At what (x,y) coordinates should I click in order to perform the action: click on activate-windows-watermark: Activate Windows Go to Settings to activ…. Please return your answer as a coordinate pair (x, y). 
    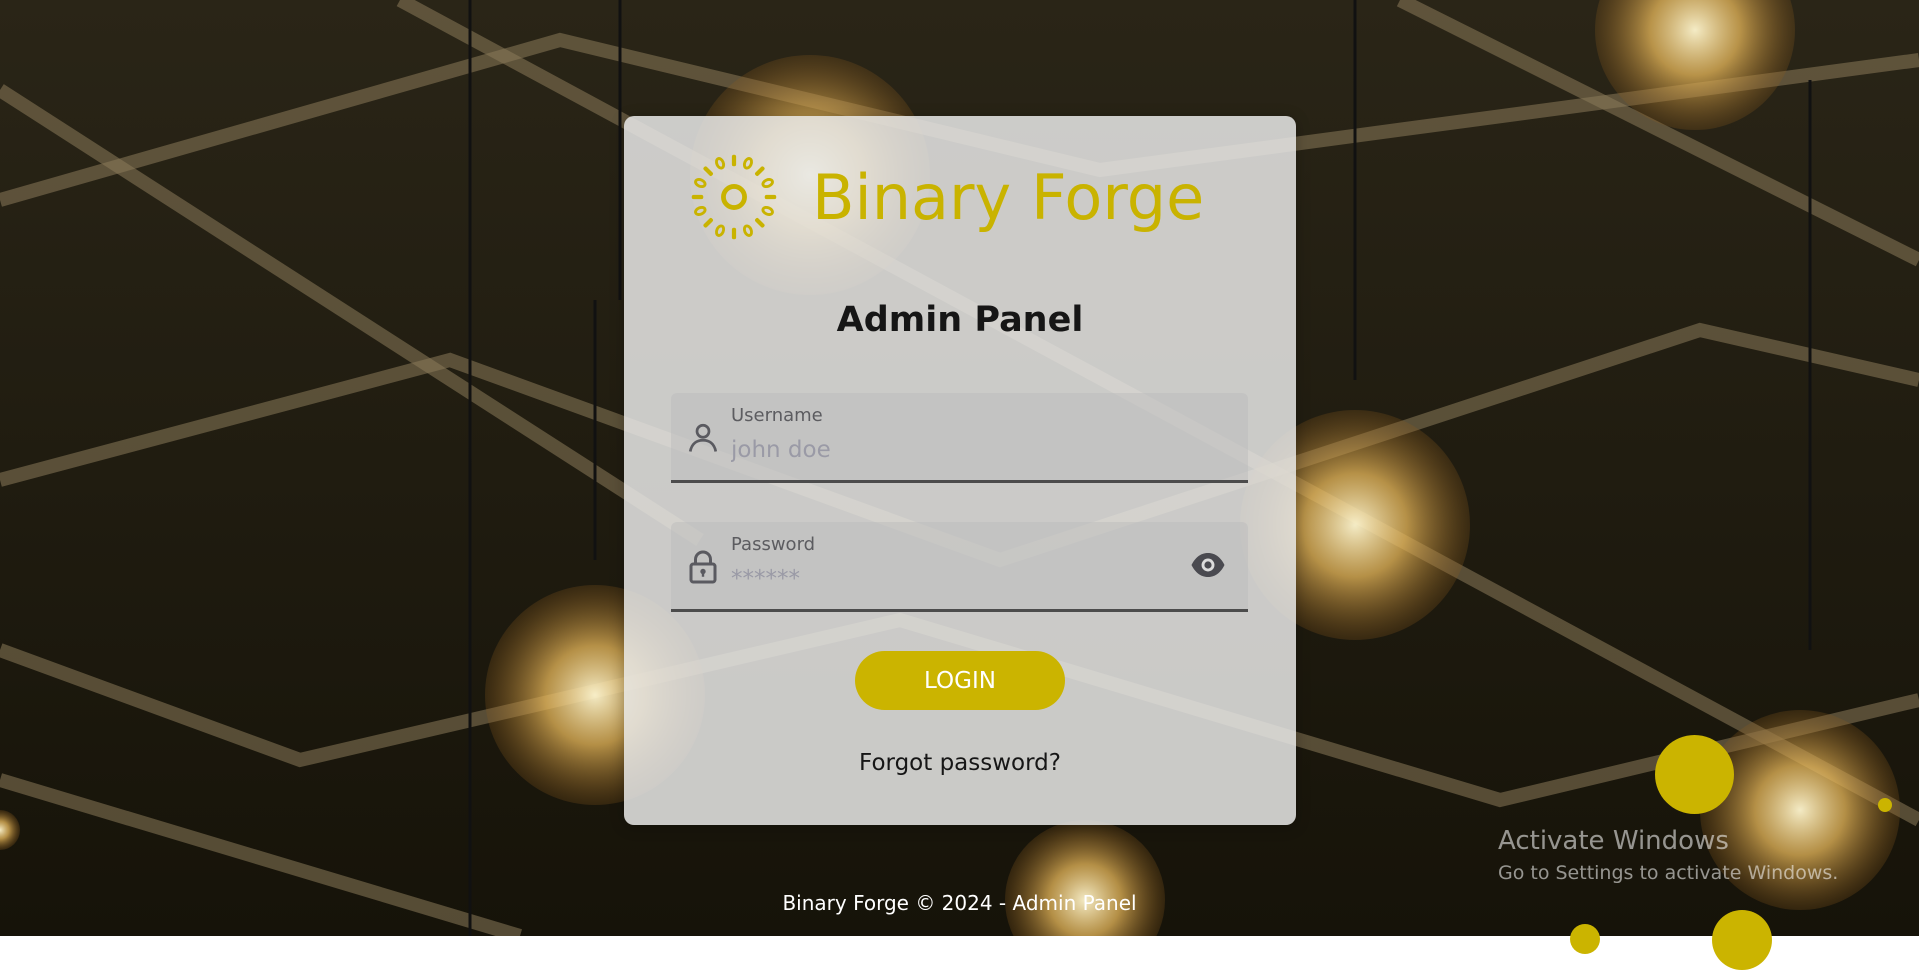
    Looking at the image, I should click on (1668, 855).